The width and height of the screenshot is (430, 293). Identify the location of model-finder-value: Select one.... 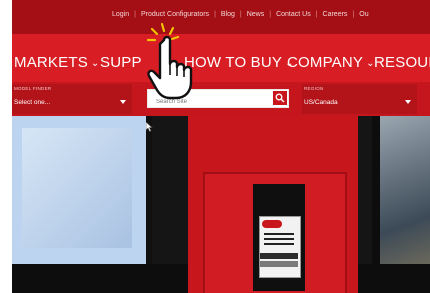
(32, 102).